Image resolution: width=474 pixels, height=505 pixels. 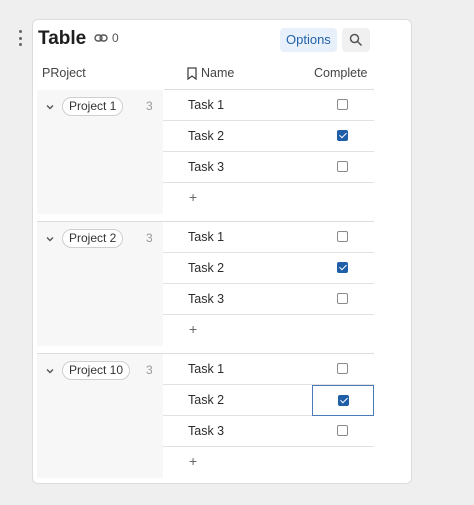 What do you see at coordinates (101, 38) in the screenshot?
I see `link-icon` at bounding box center [101, 38].